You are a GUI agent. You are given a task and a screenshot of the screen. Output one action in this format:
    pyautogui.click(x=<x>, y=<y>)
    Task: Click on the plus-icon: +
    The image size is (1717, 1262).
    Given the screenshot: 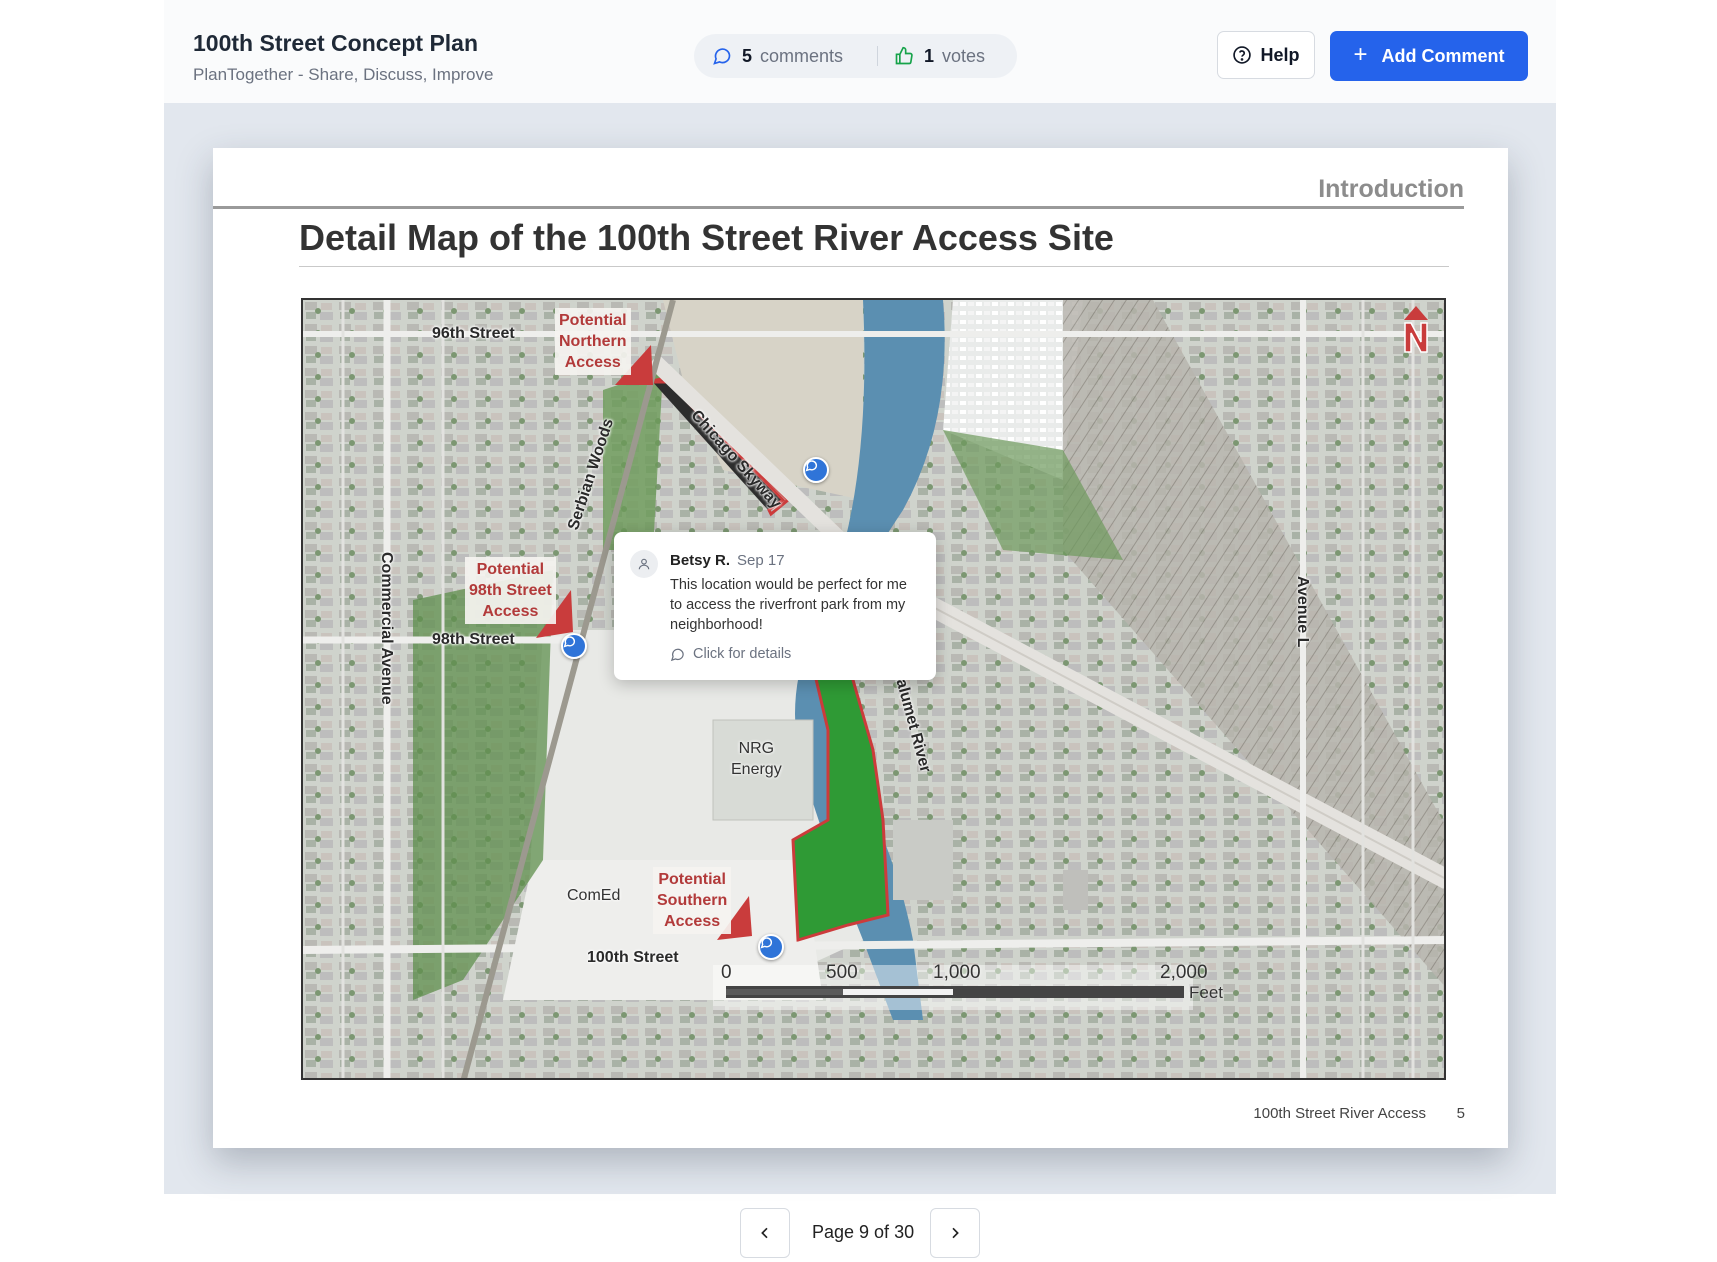 What is the action you would take?
    pyautogui.click(x=1360, y=54)
    